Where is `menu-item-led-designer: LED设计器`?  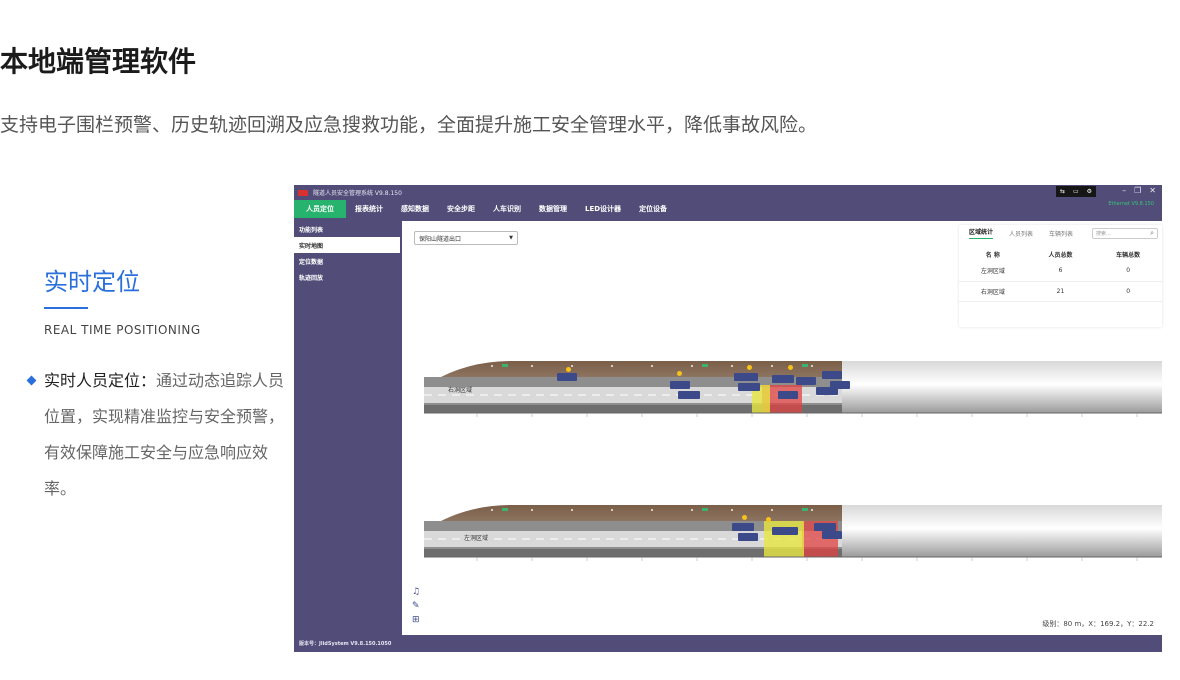 menu-item-led-designer: LED设计器 is located at coordinates (603, 209).